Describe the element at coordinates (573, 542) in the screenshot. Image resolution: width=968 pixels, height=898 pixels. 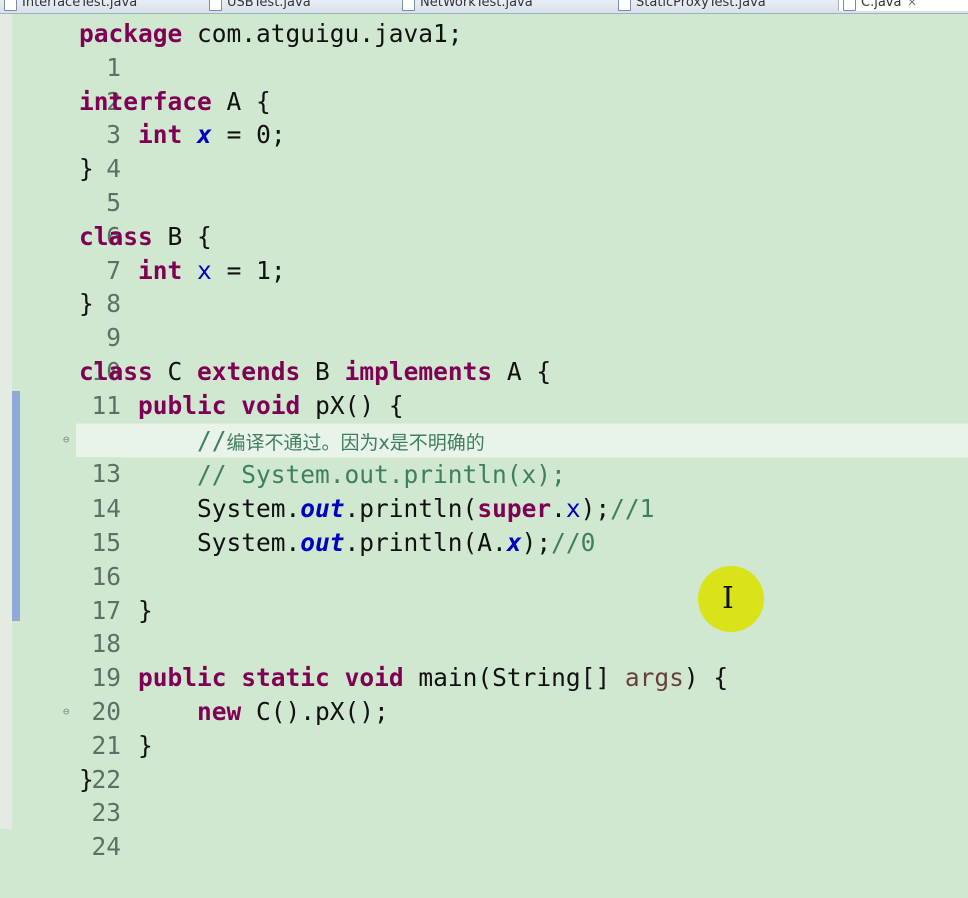
I see `comment: //0` at that location.